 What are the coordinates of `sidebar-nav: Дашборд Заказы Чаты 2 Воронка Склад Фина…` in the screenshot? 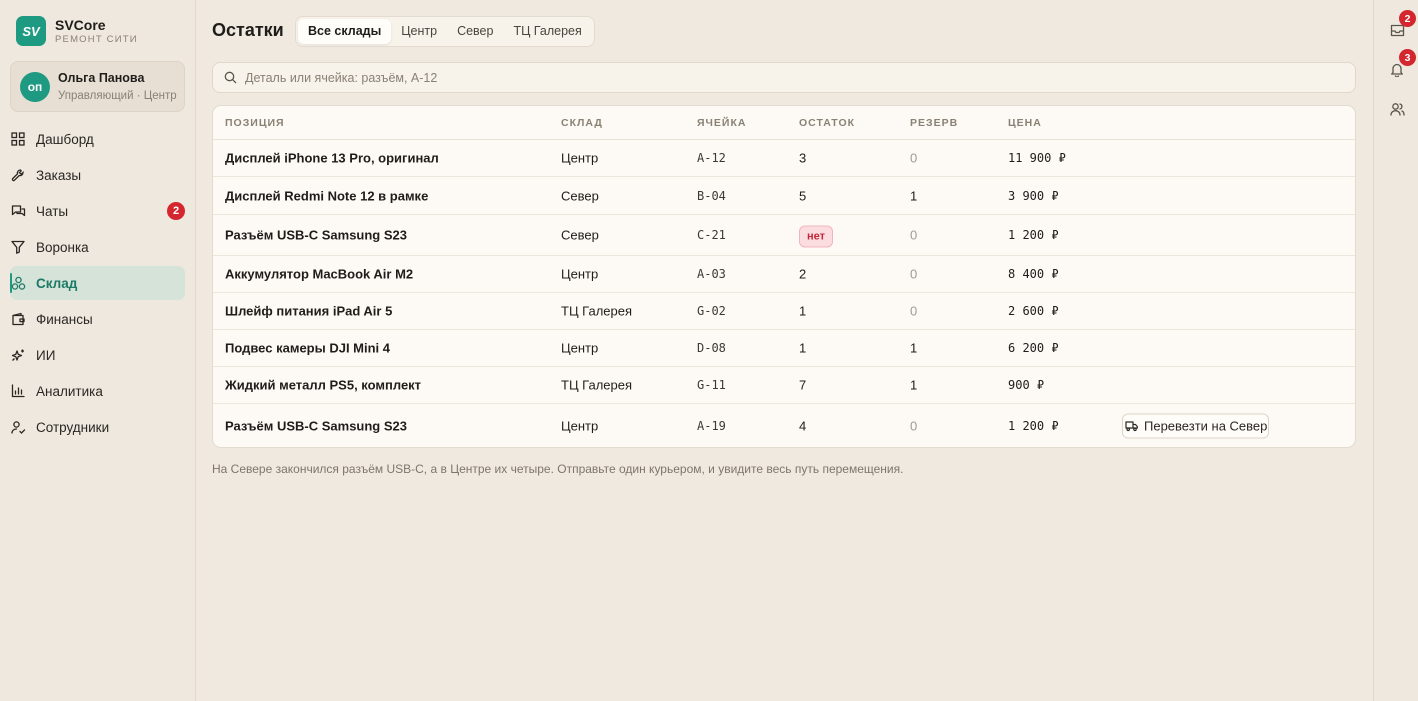 It's located at (97, 284).